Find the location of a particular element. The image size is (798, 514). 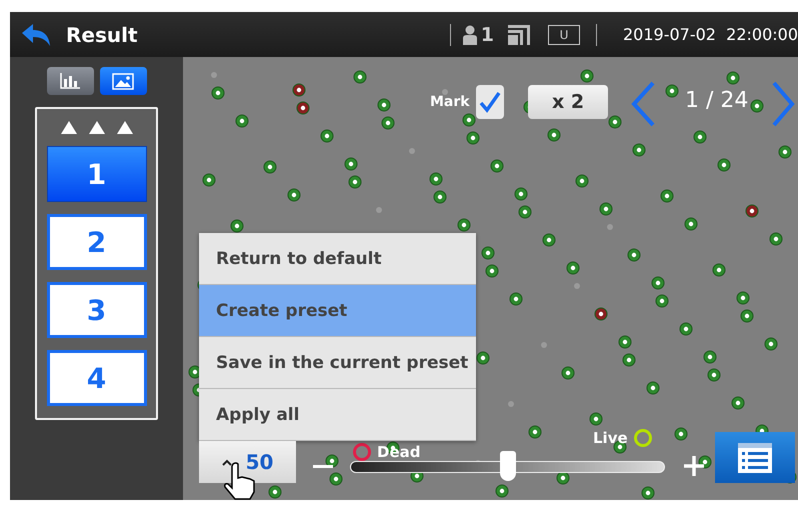

picture-icon is located at coordinates (123, 81).